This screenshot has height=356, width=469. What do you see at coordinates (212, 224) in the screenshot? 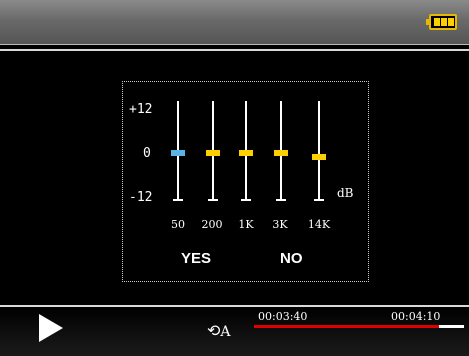
I see `eq-band-label: 200` at bounding box center [212, 224].